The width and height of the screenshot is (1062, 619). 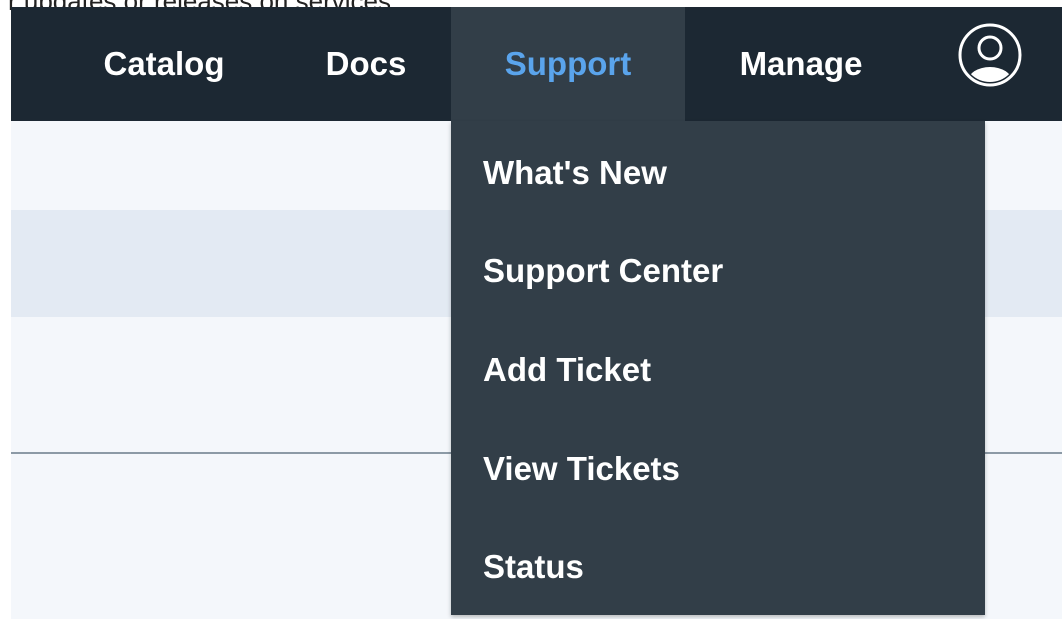 What do you see at coordinates (801, 64) in the screenshot?
I see `nav-item-manage: Manage` at bounding box center [801, 64].